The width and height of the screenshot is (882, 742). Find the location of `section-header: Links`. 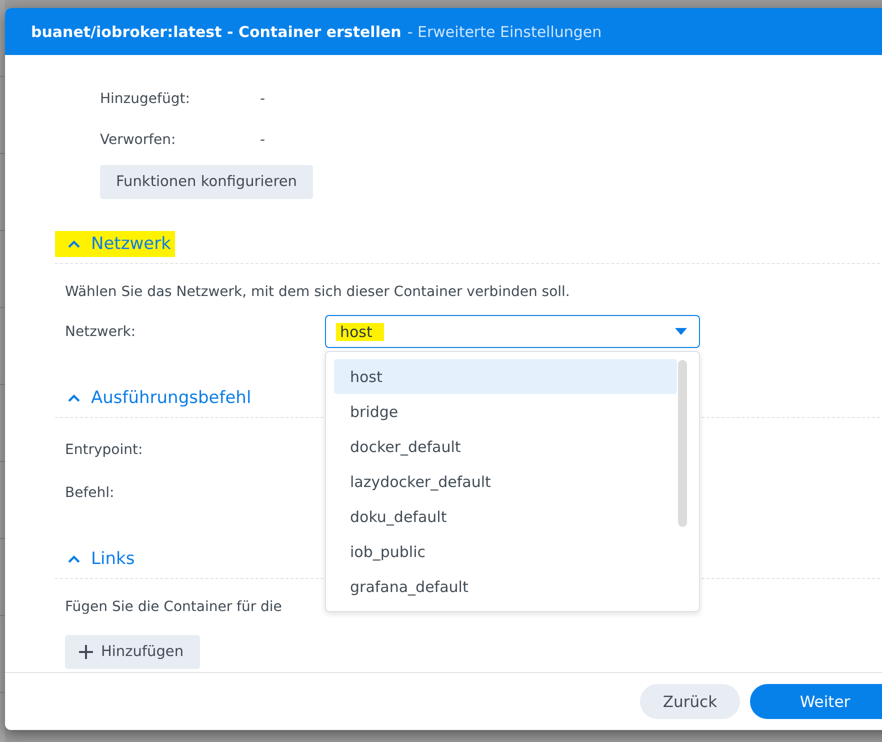

section-header: Links is located at coordinates (97, 559).